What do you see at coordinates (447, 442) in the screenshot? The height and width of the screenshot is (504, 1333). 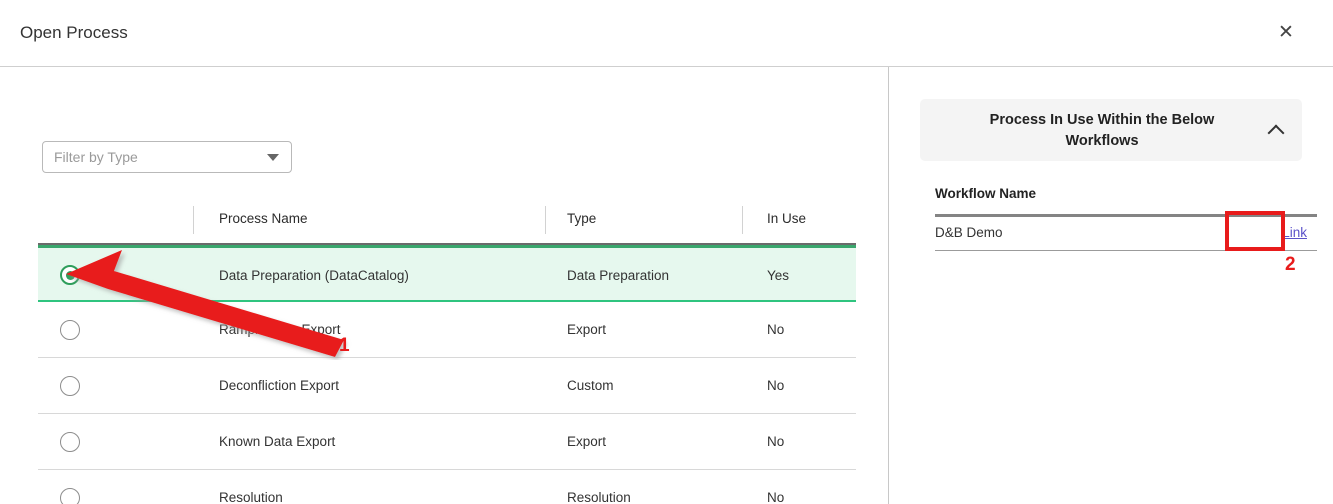 I see `table-row: Known Data Export Export No` at bounding box center [447, 442].